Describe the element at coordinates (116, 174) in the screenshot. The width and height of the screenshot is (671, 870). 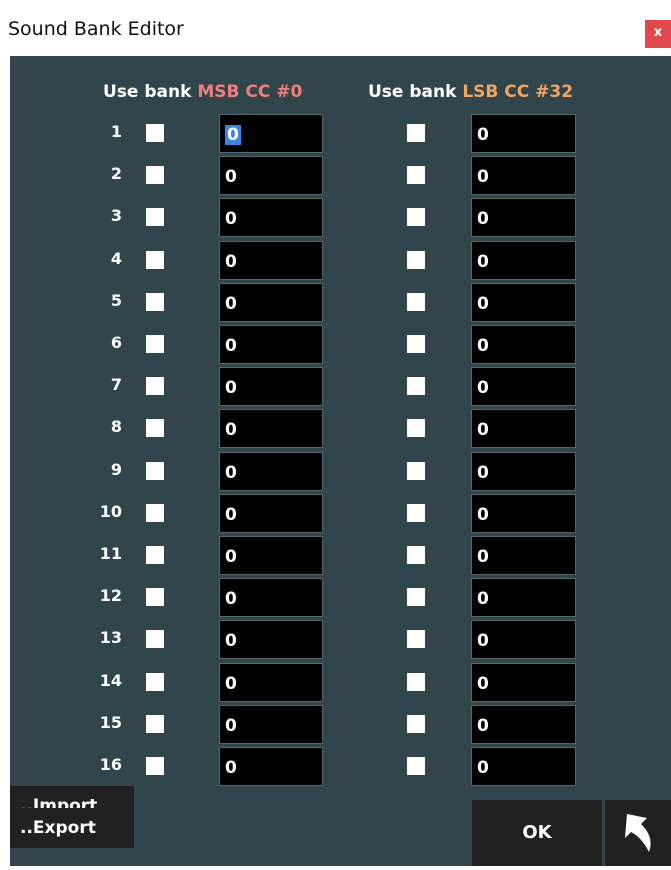
I see `row-number: 2` at that location.